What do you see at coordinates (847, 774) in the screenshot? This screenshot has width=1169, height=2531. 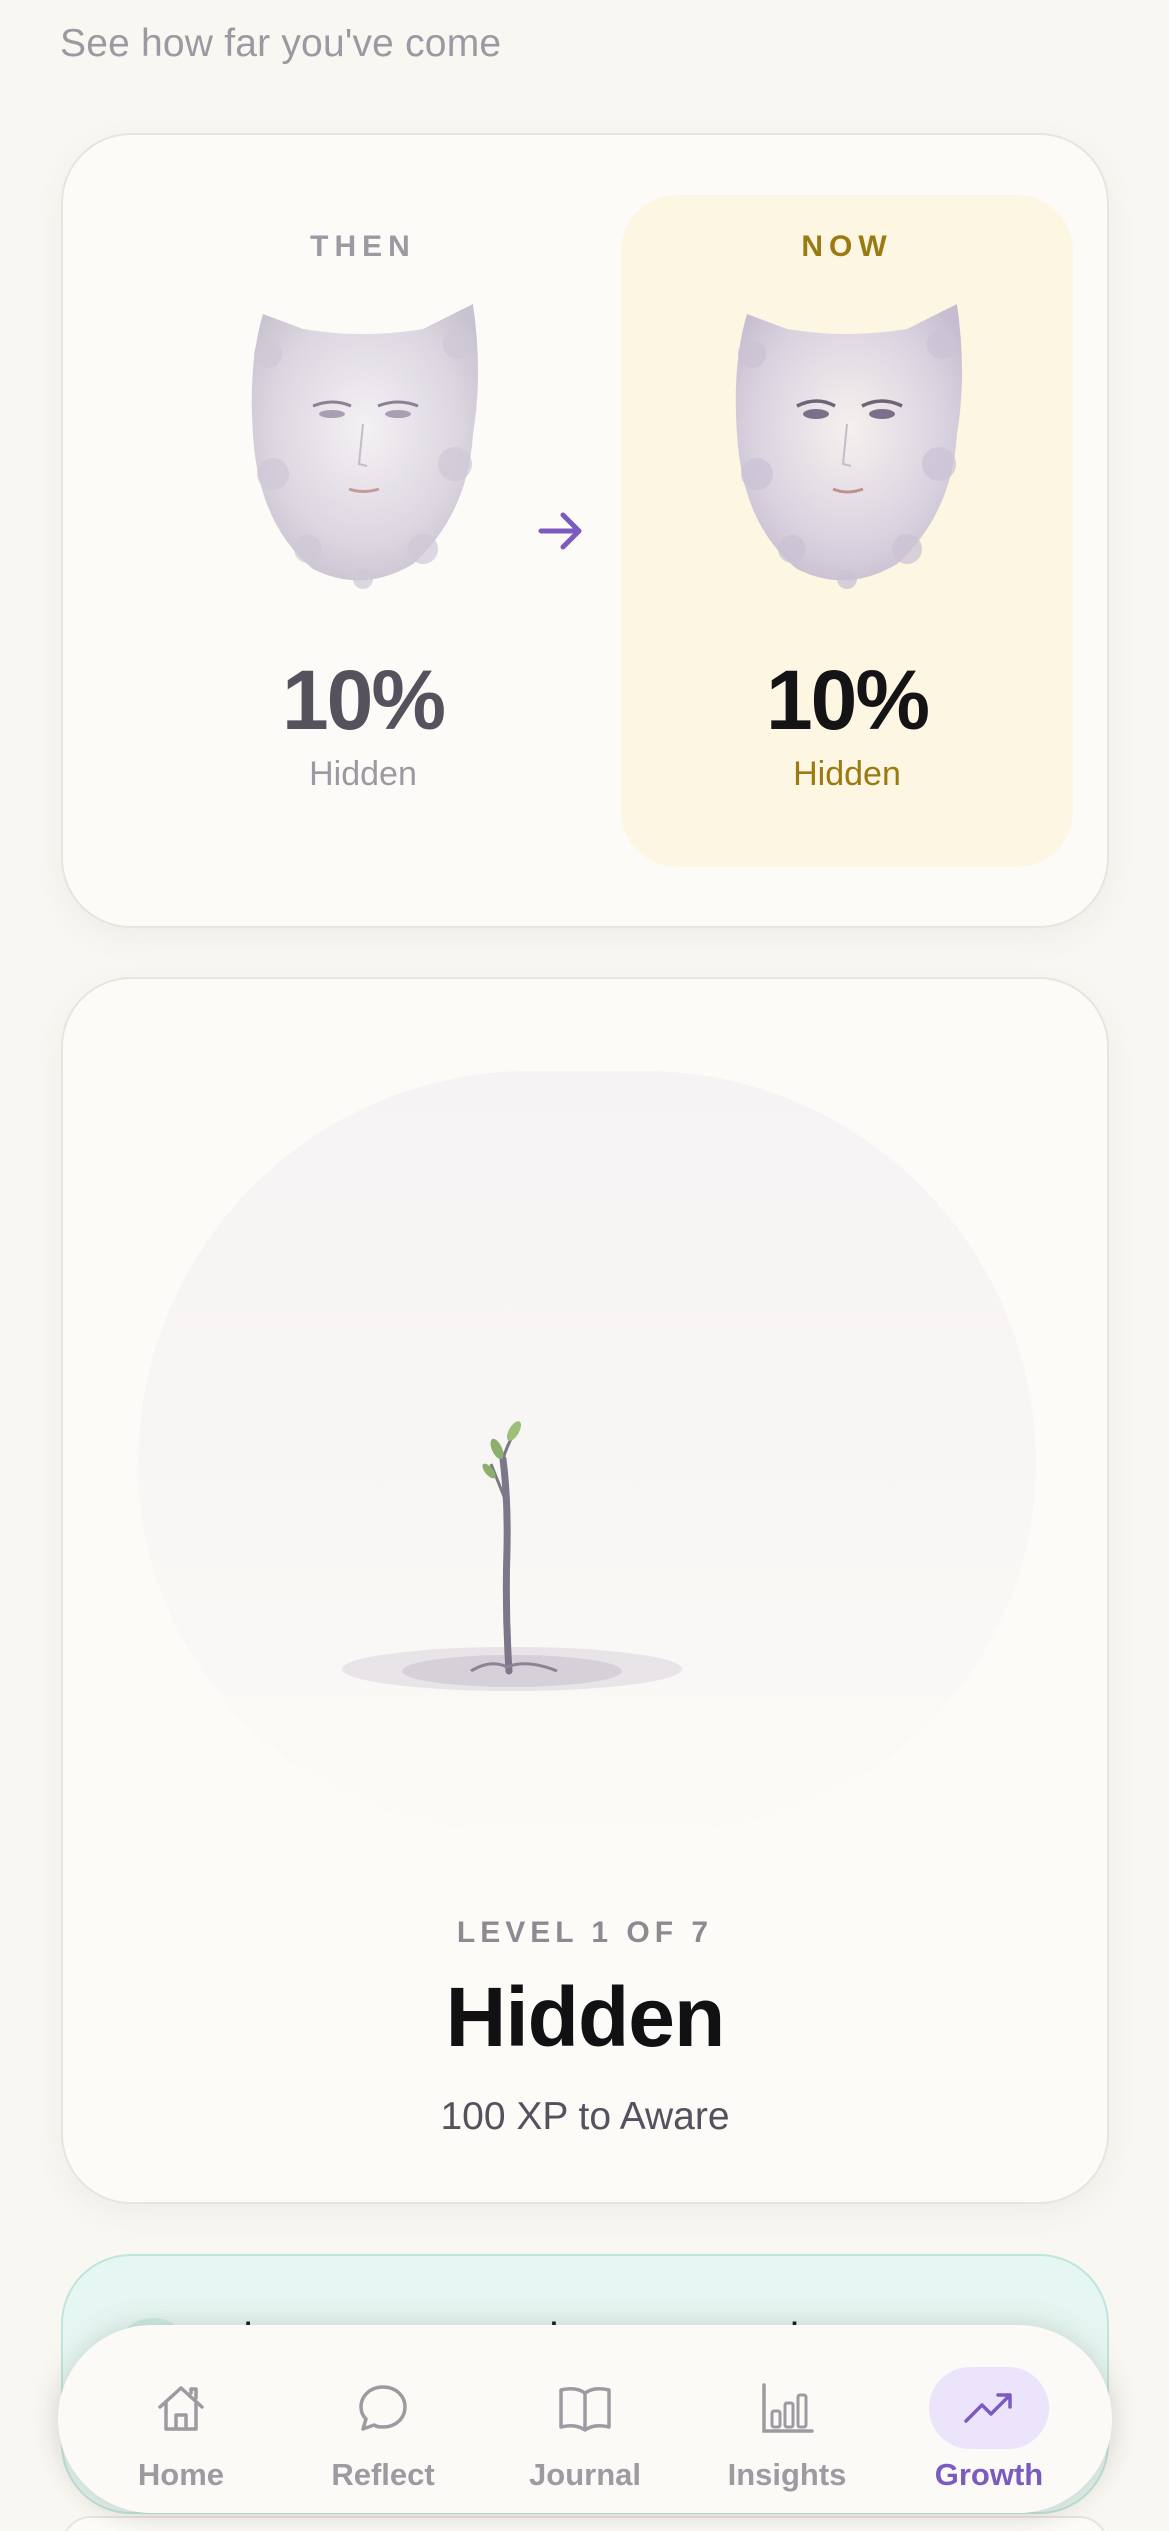 I see `now-stage: Hidden` at bounding box center [847, 774].